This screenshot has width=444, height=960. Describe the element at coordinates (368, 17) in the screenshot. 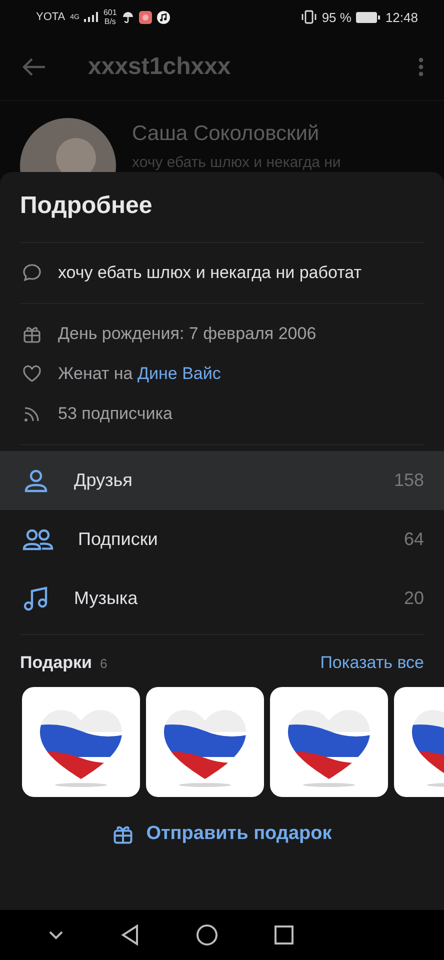

I see `battery-icon` at that location.